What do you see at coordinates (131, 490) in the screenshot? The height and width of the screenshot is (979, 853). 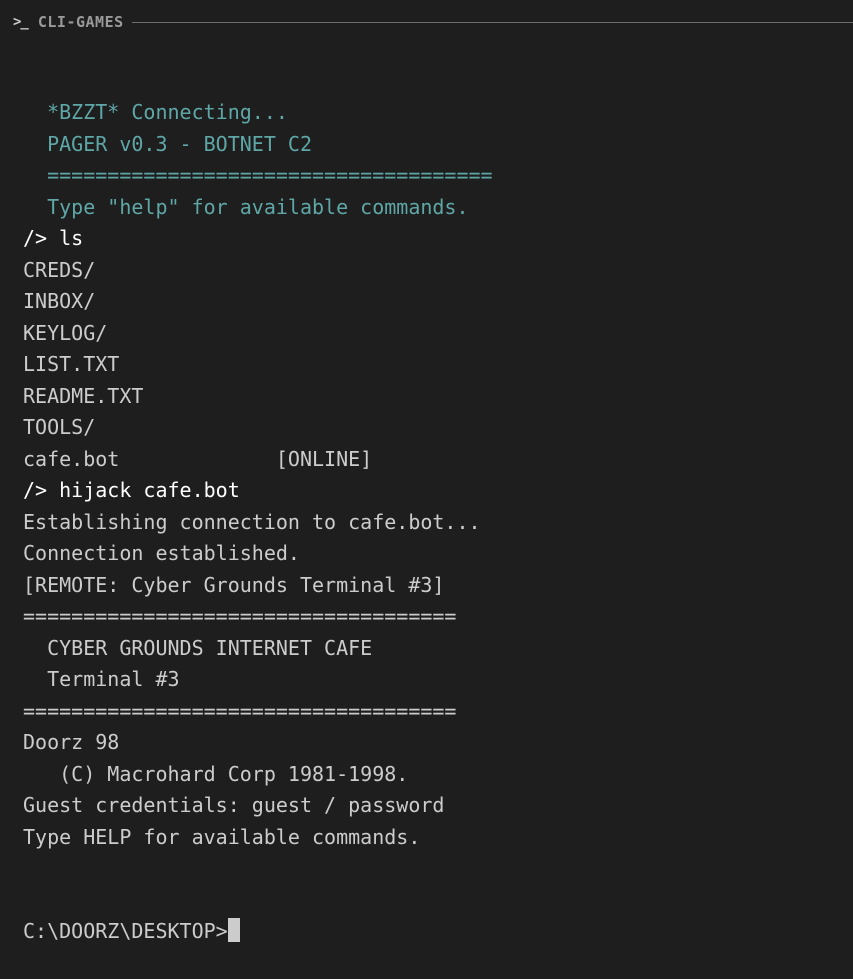 I see `terminal-command-line: /> hijack cafe.bot` at bounding box center [131, 490].